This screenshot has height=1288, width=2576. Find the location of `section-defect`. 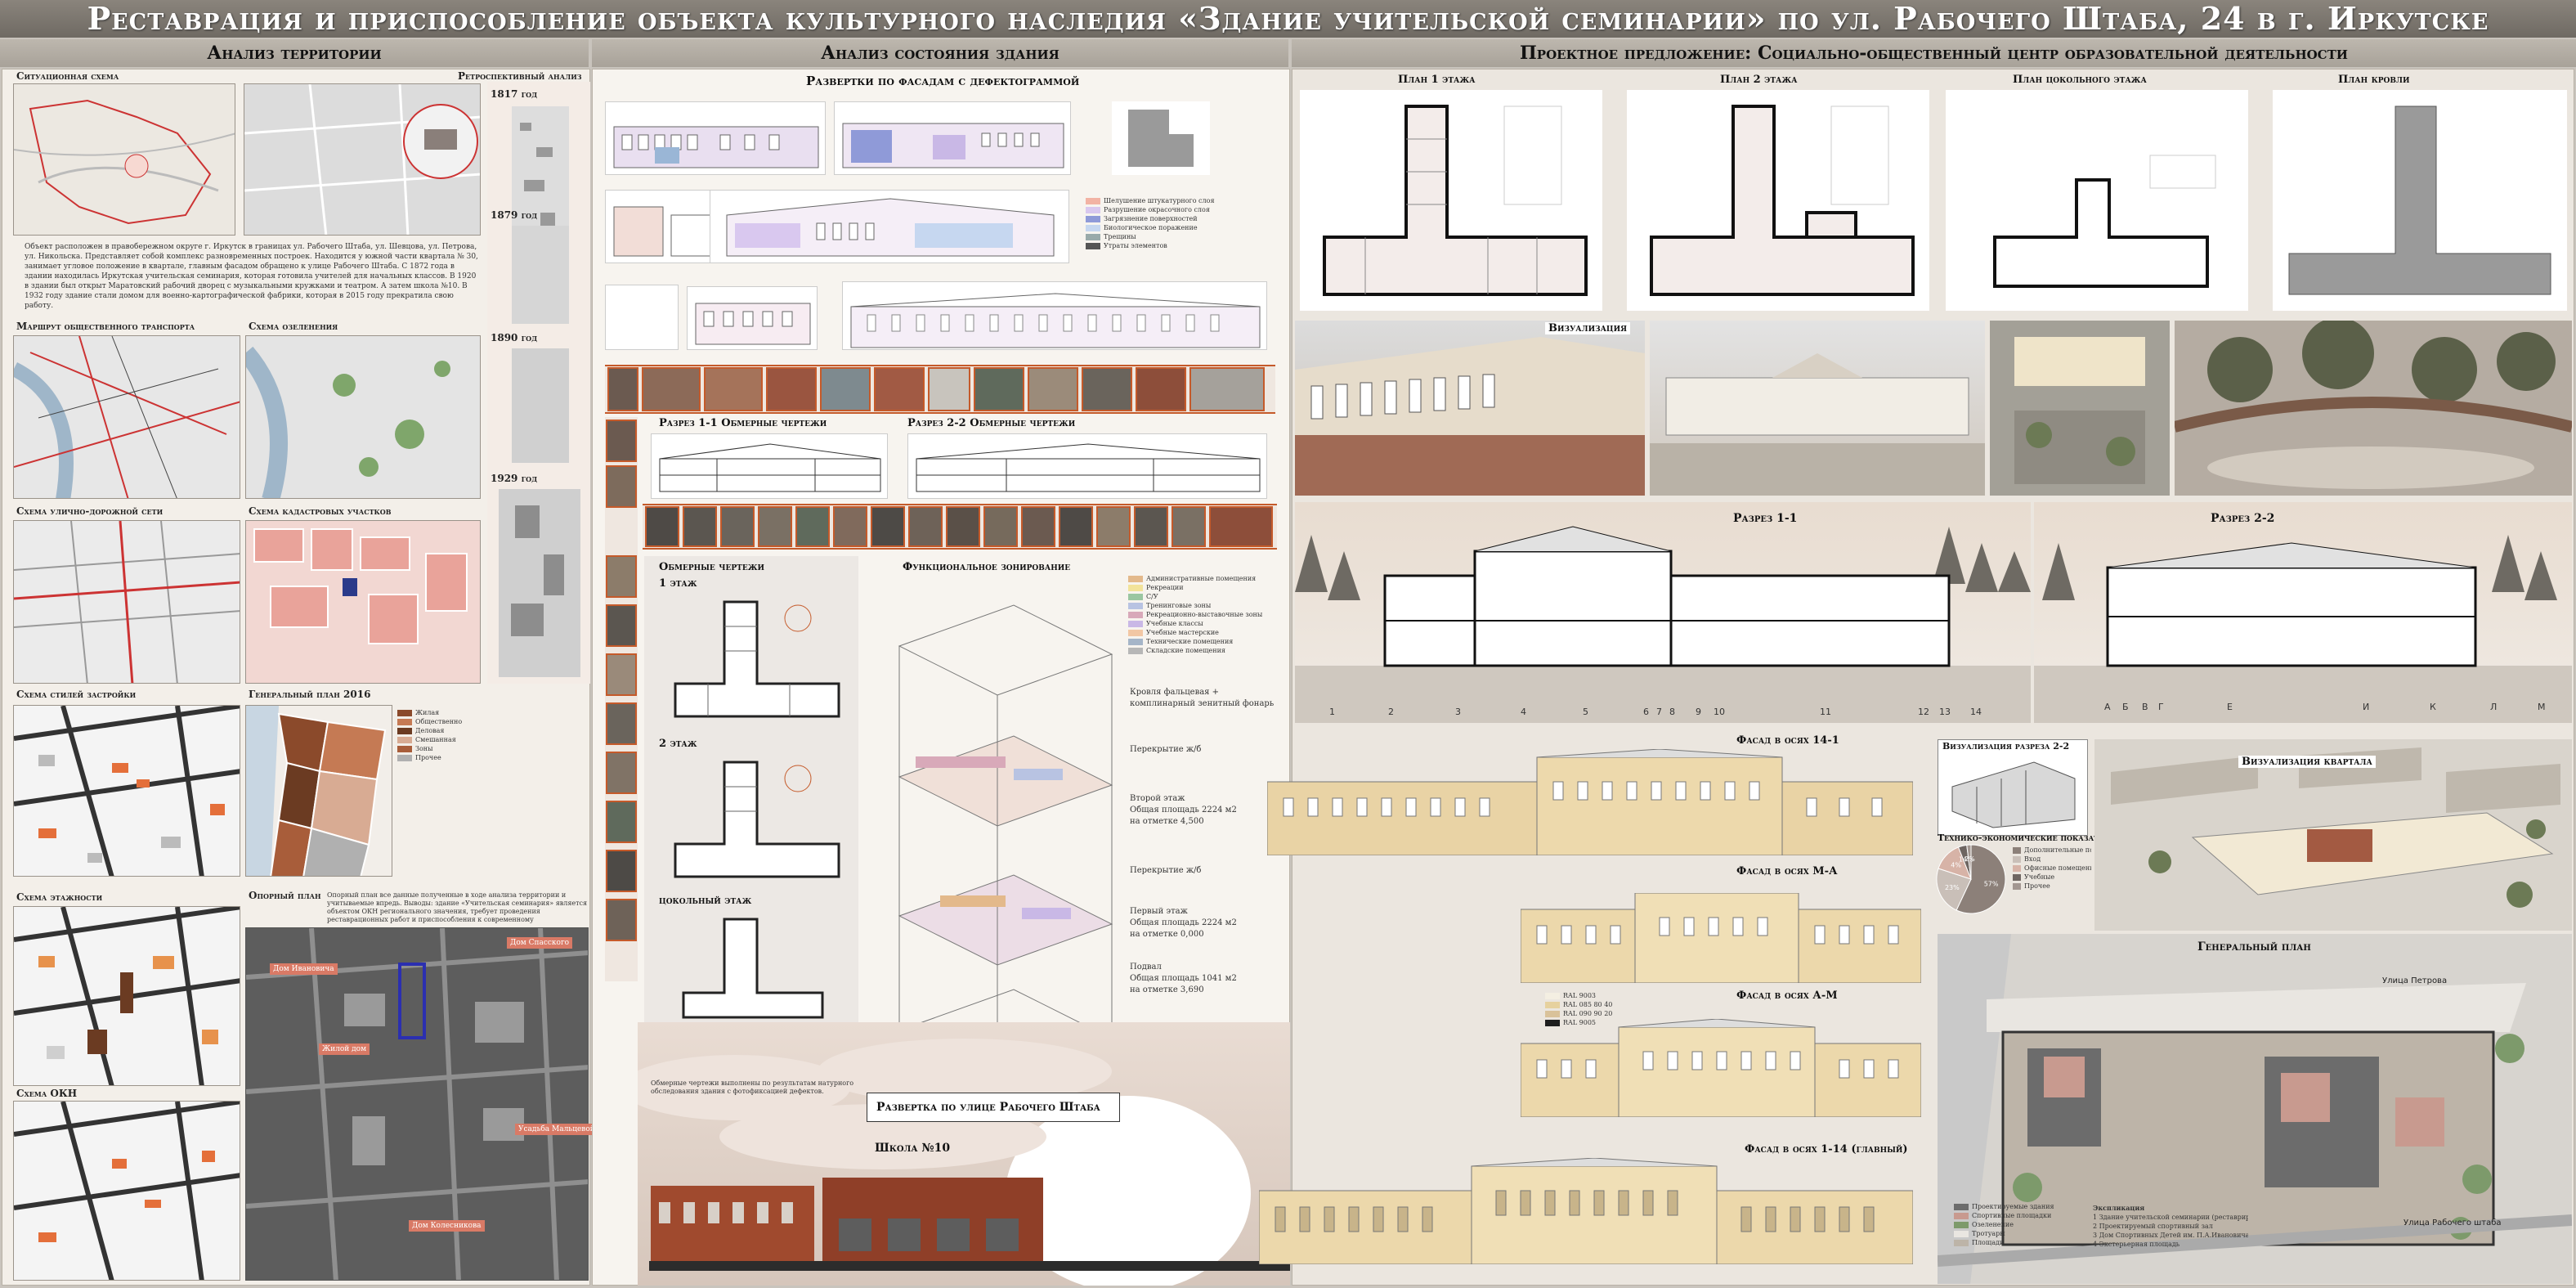

section-defect is located at coordinates (1161, 138).